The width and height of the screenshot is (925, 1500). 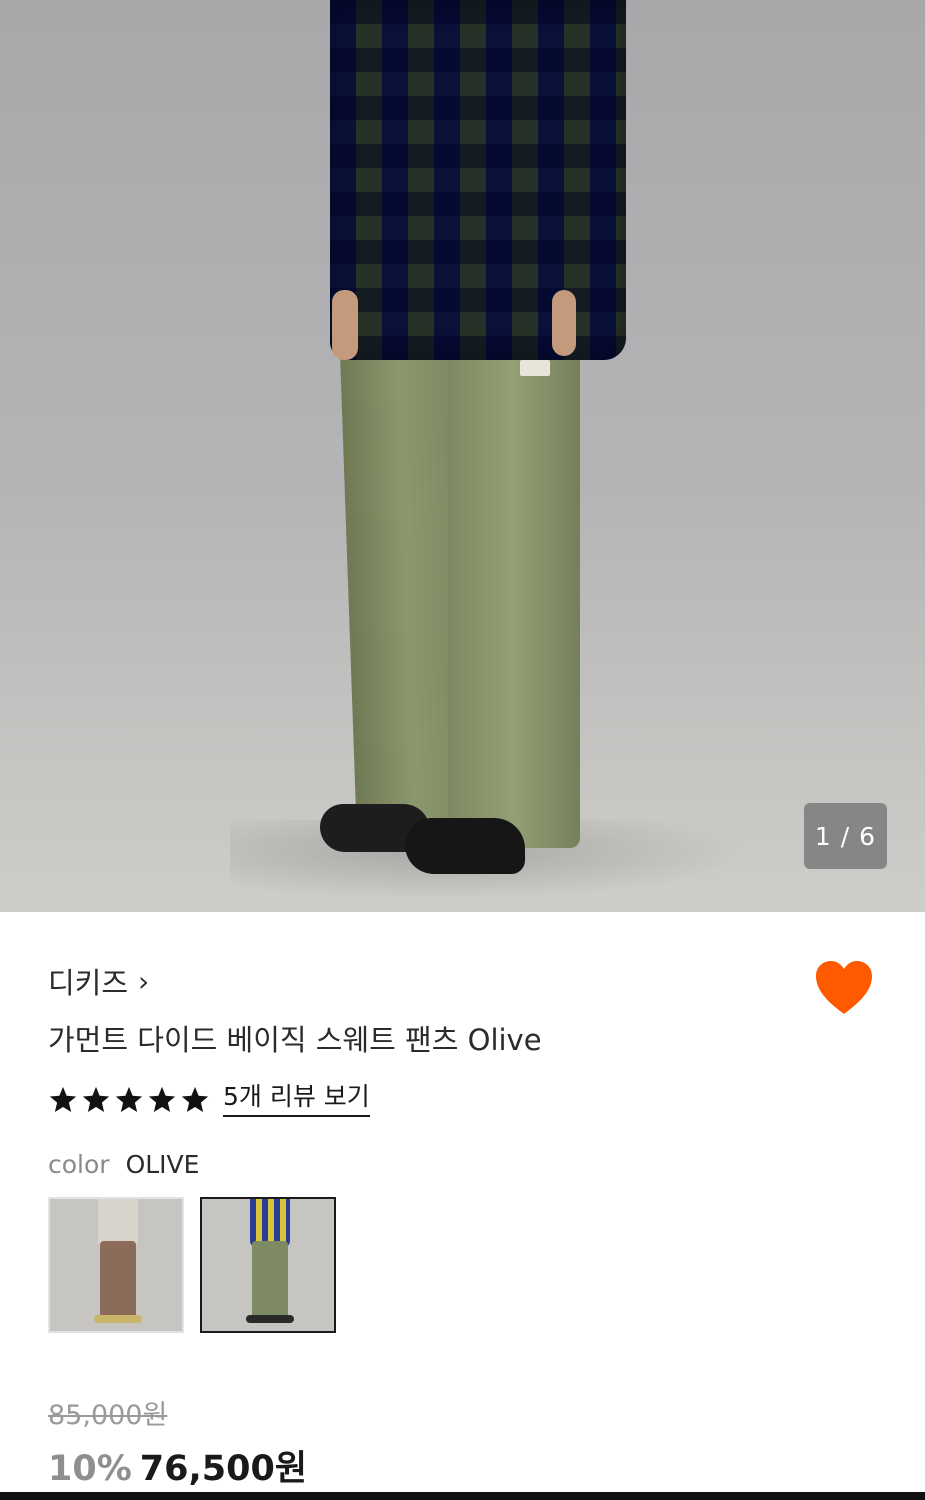 I want to click on brand-name: 디키즈, so click(x=88, y=983).